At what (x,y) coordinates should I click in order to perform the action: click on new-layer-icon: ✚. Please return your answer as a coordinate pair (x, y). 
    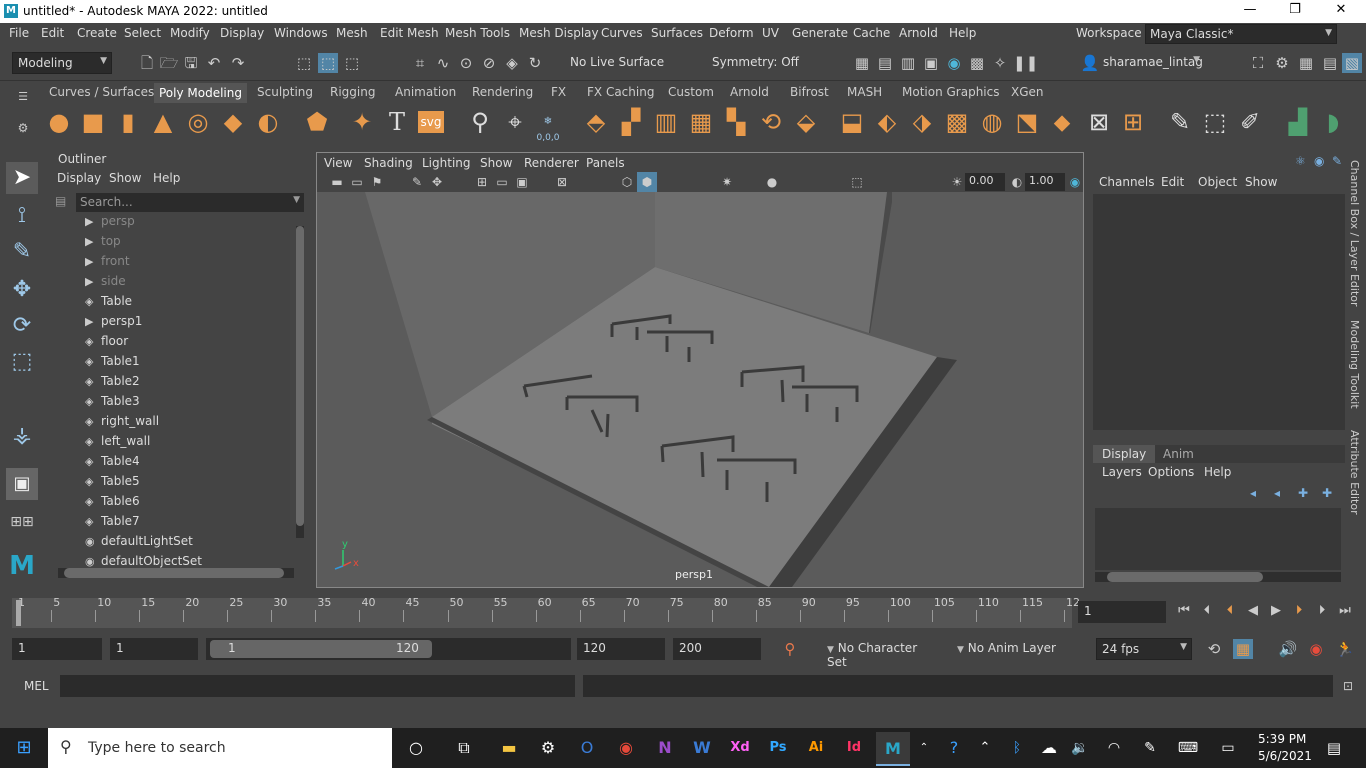
    Looking at the image, I should click on (1303, 493).